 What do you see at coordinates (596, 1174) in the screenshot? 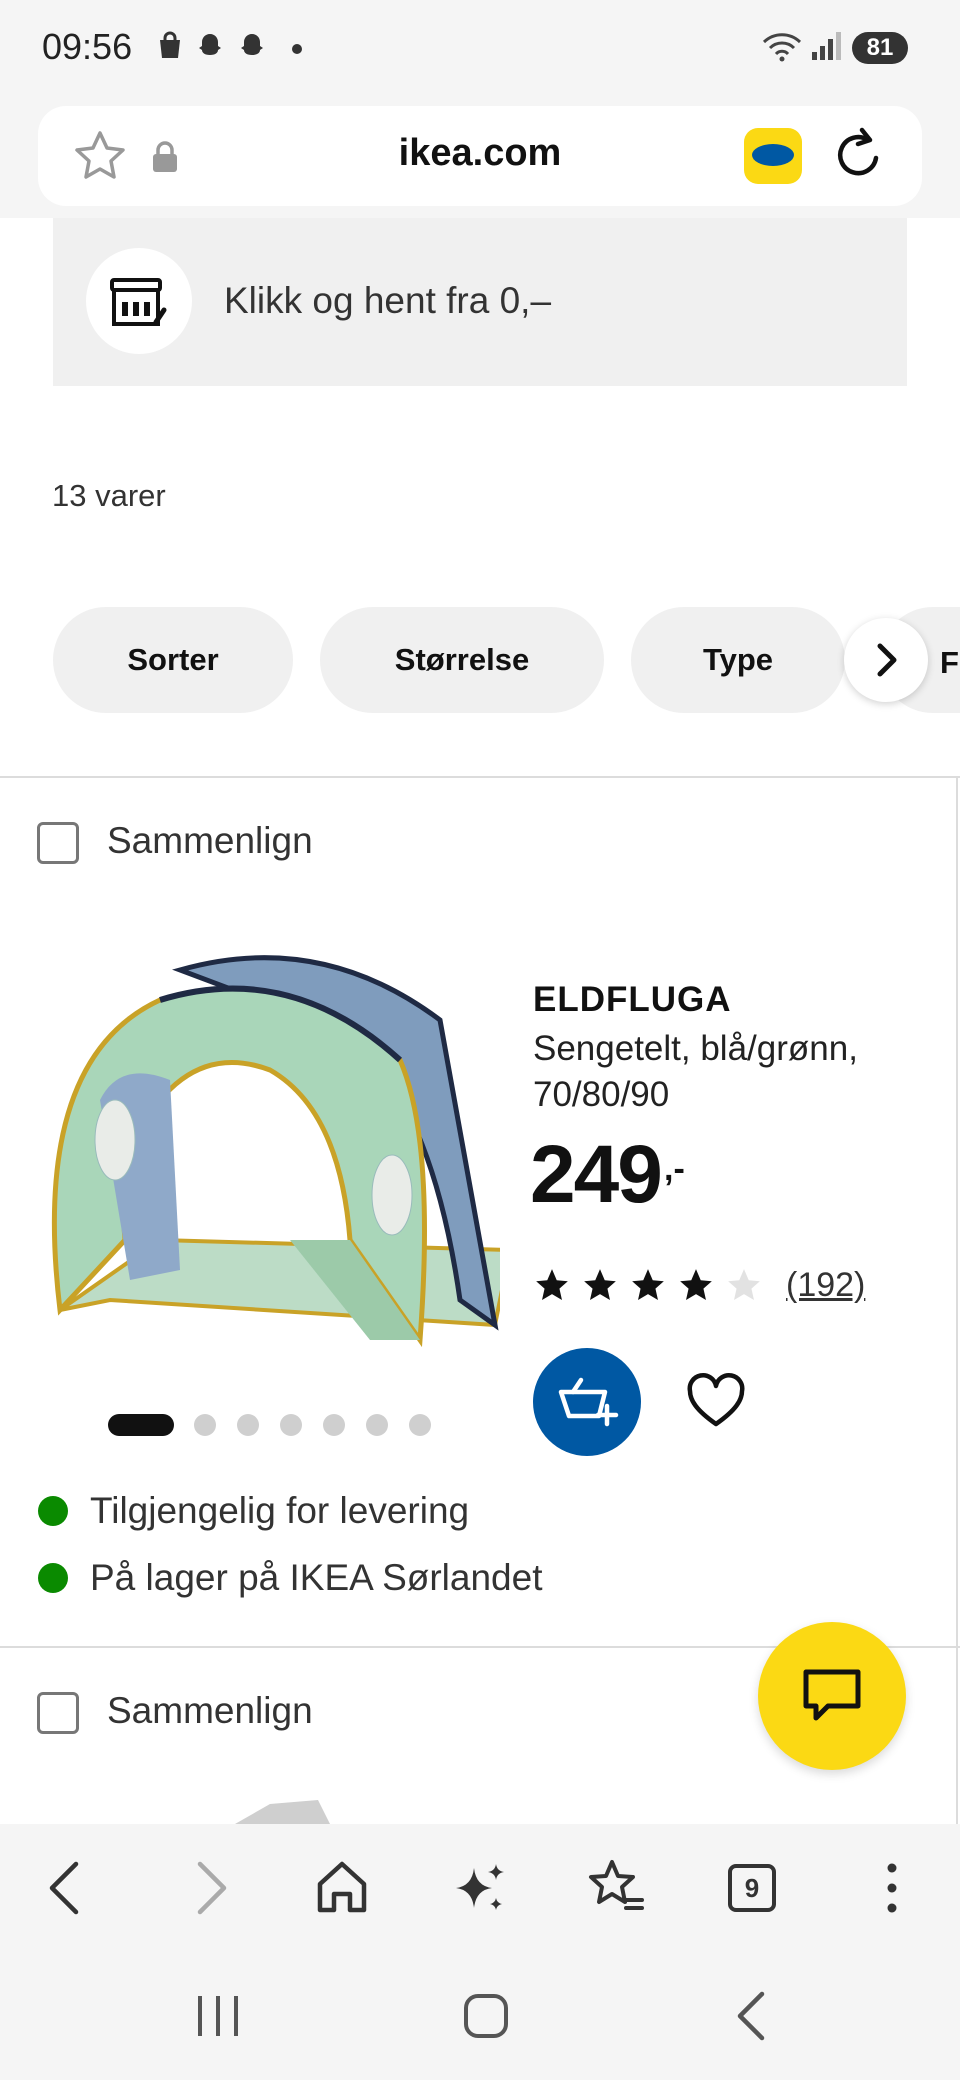
I see `product-price: 249` at bounding box center [596, 1174].